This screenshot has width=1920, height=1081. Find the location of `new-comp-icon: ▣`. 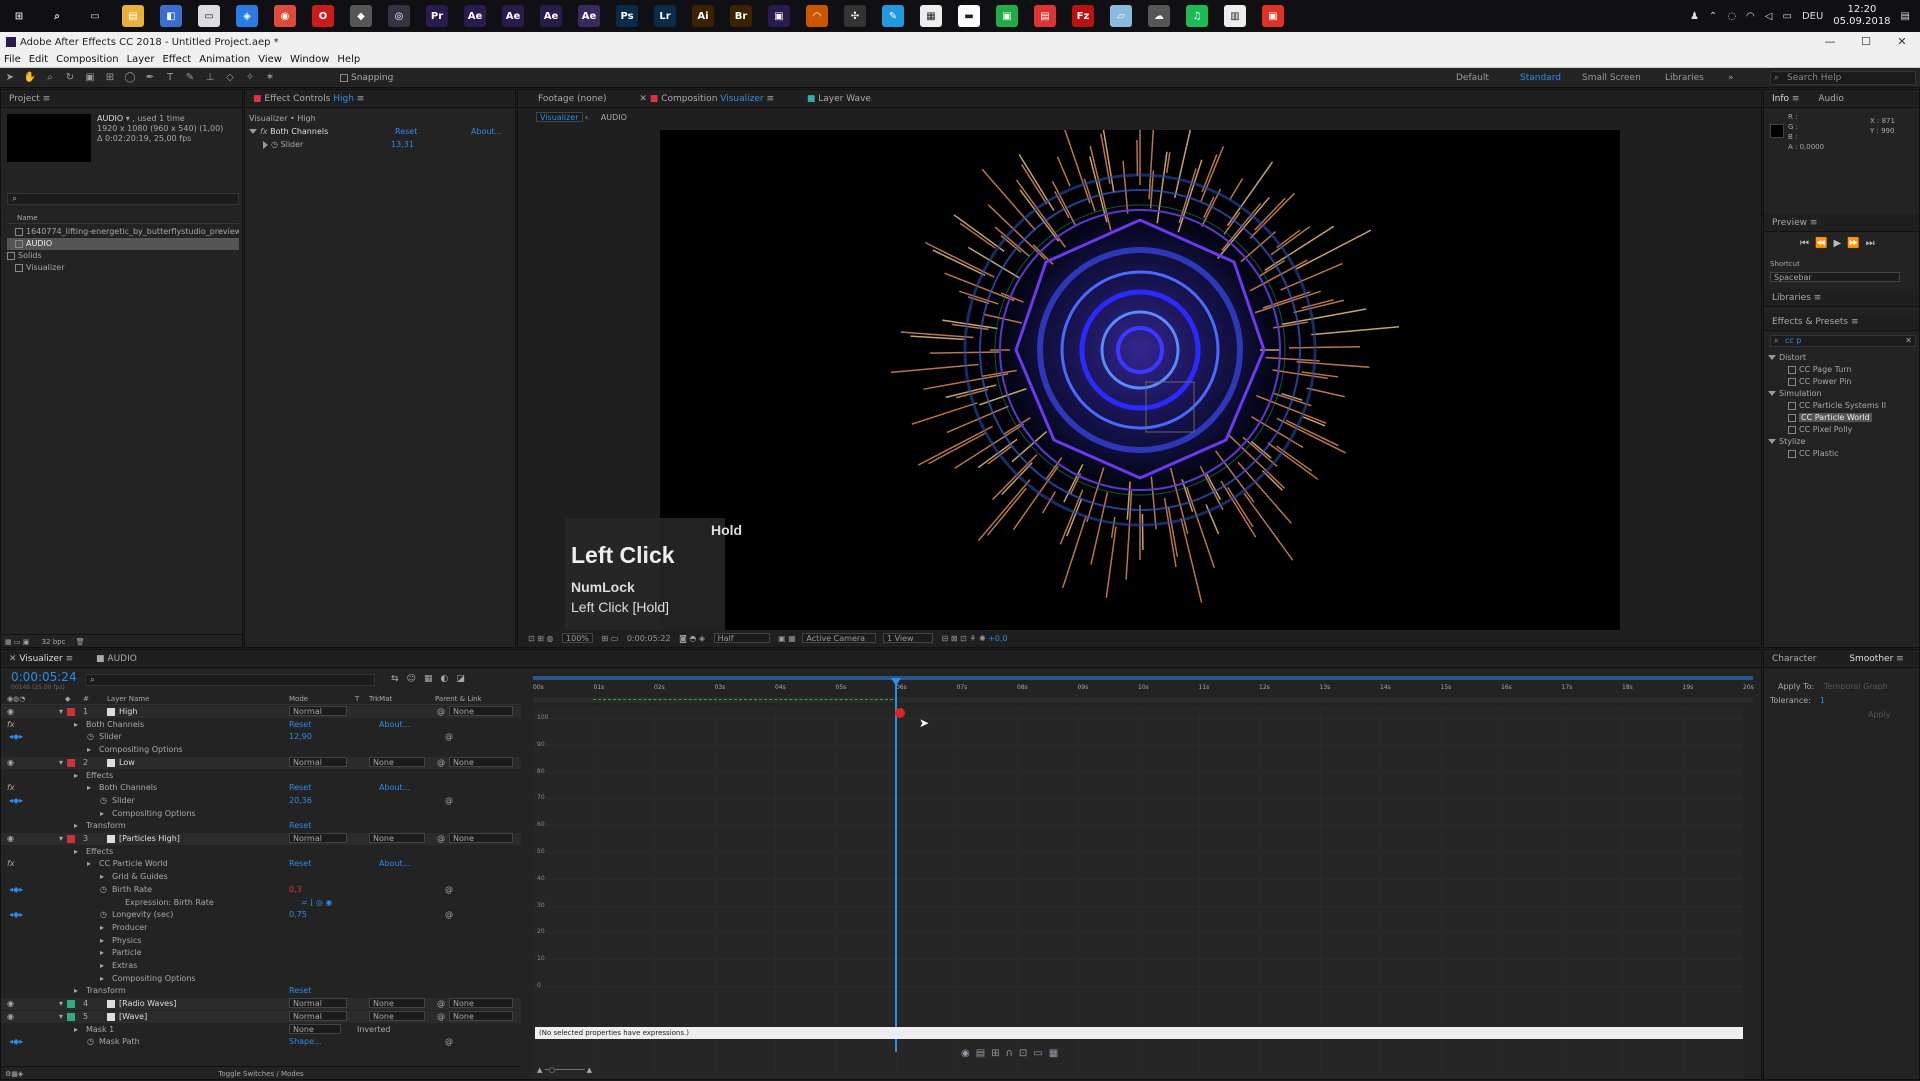

new-comp-icon: ▣ is located at coordinates (26, 642).